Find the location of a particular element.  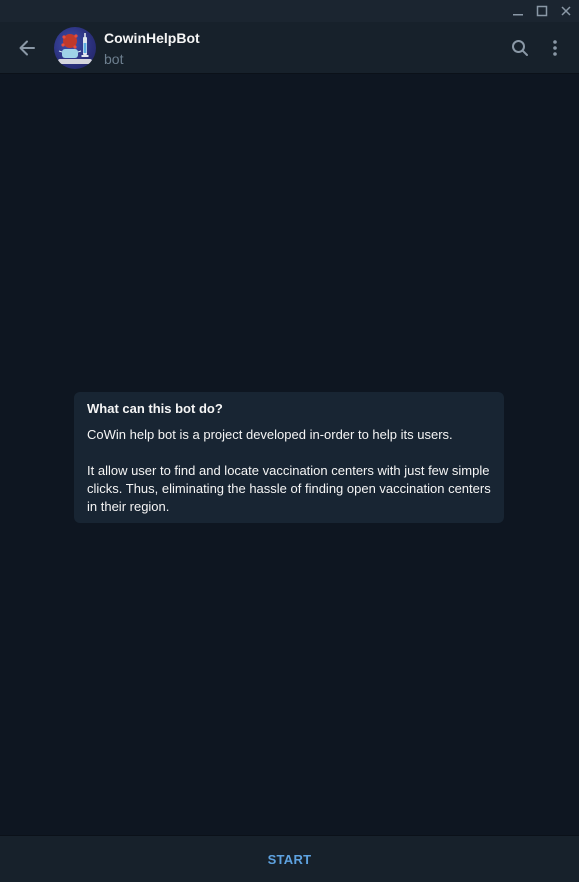

close-icon is located at coordinates (566, 11).